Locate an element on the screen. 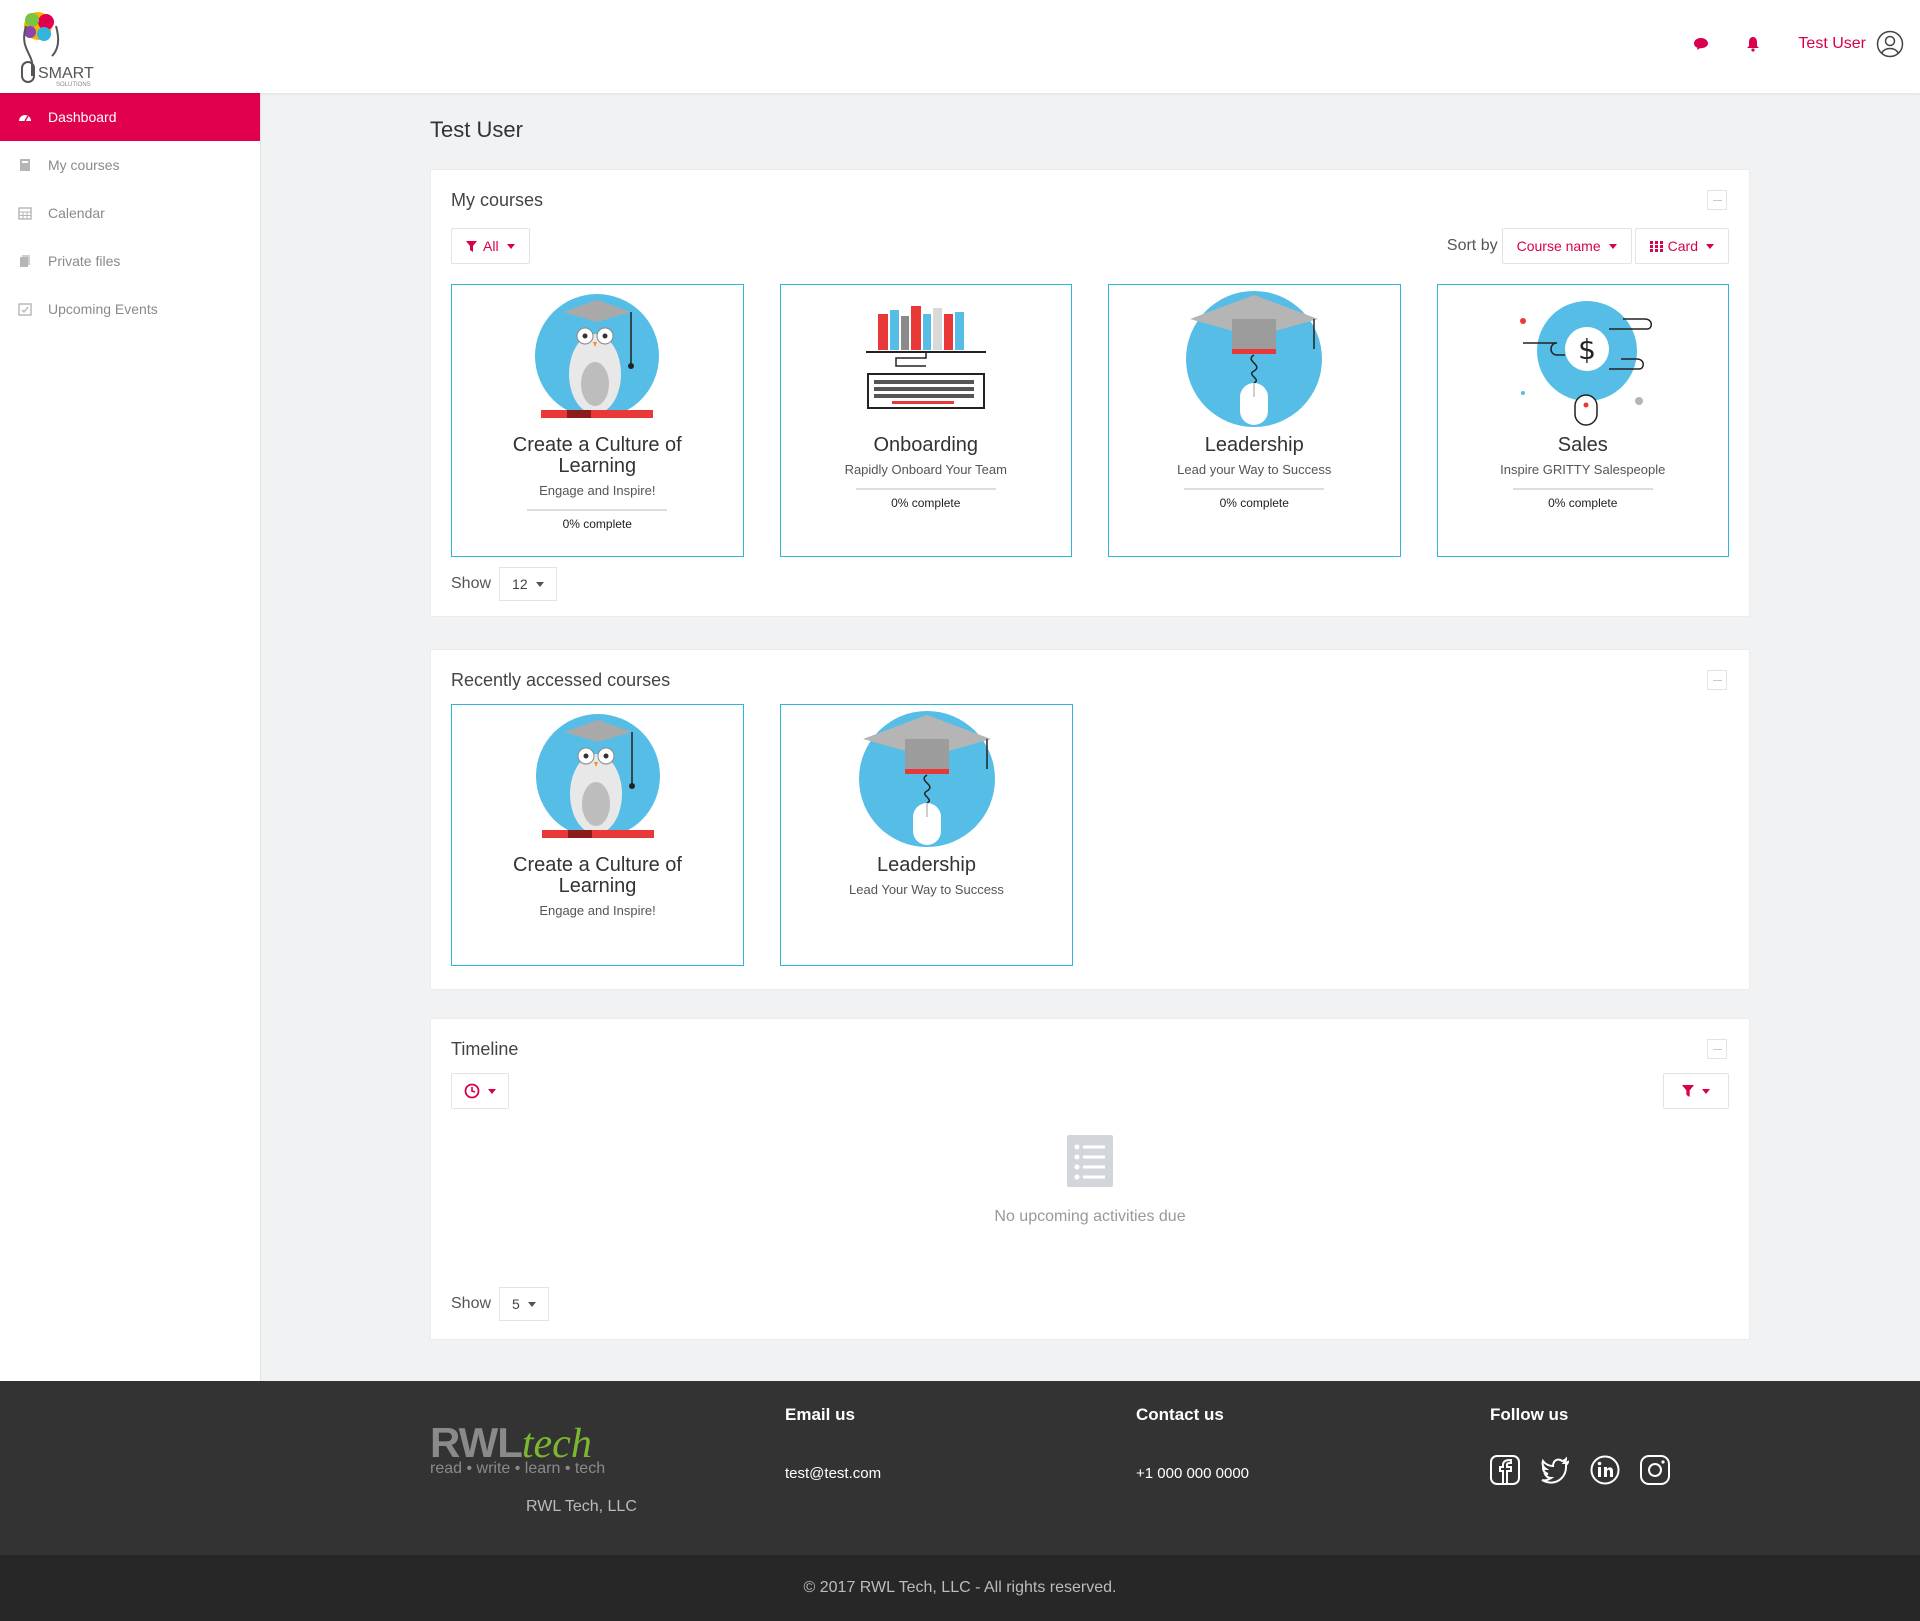  list-icon is located at coordinates (1090, 1161).